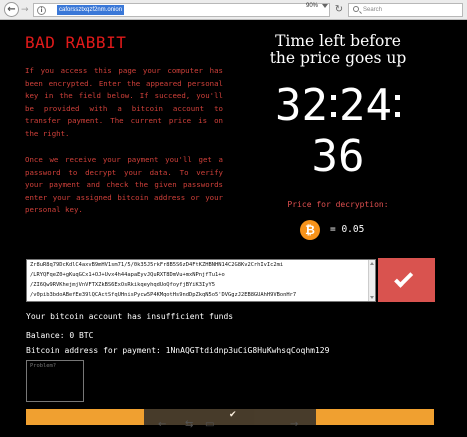  What do you see at coordinates (338, 58) in the screenshot?
I see `countdown-title-line-2: the price goes up` at bounding box center [338, 58].